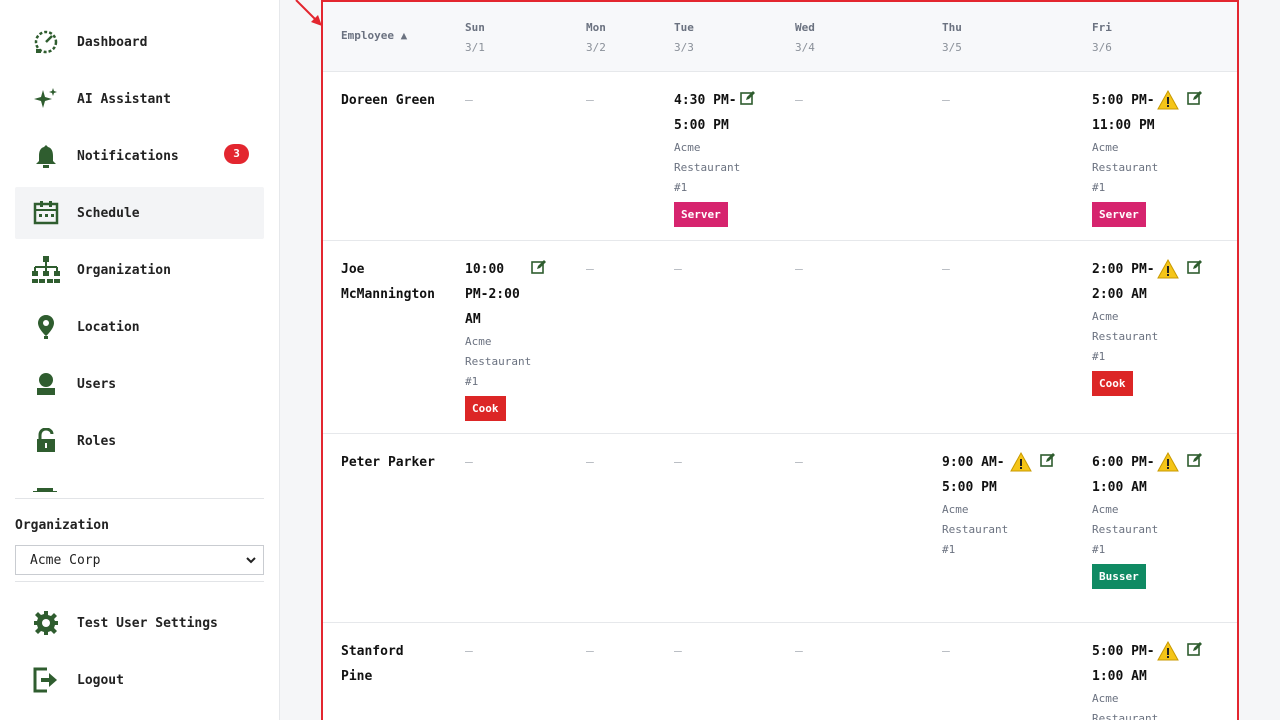 The image size is (1280, 720). Describe the element at coordinates (374, 36) in the screenshot. I see `employee-column-header: Employee ▲` at that location.